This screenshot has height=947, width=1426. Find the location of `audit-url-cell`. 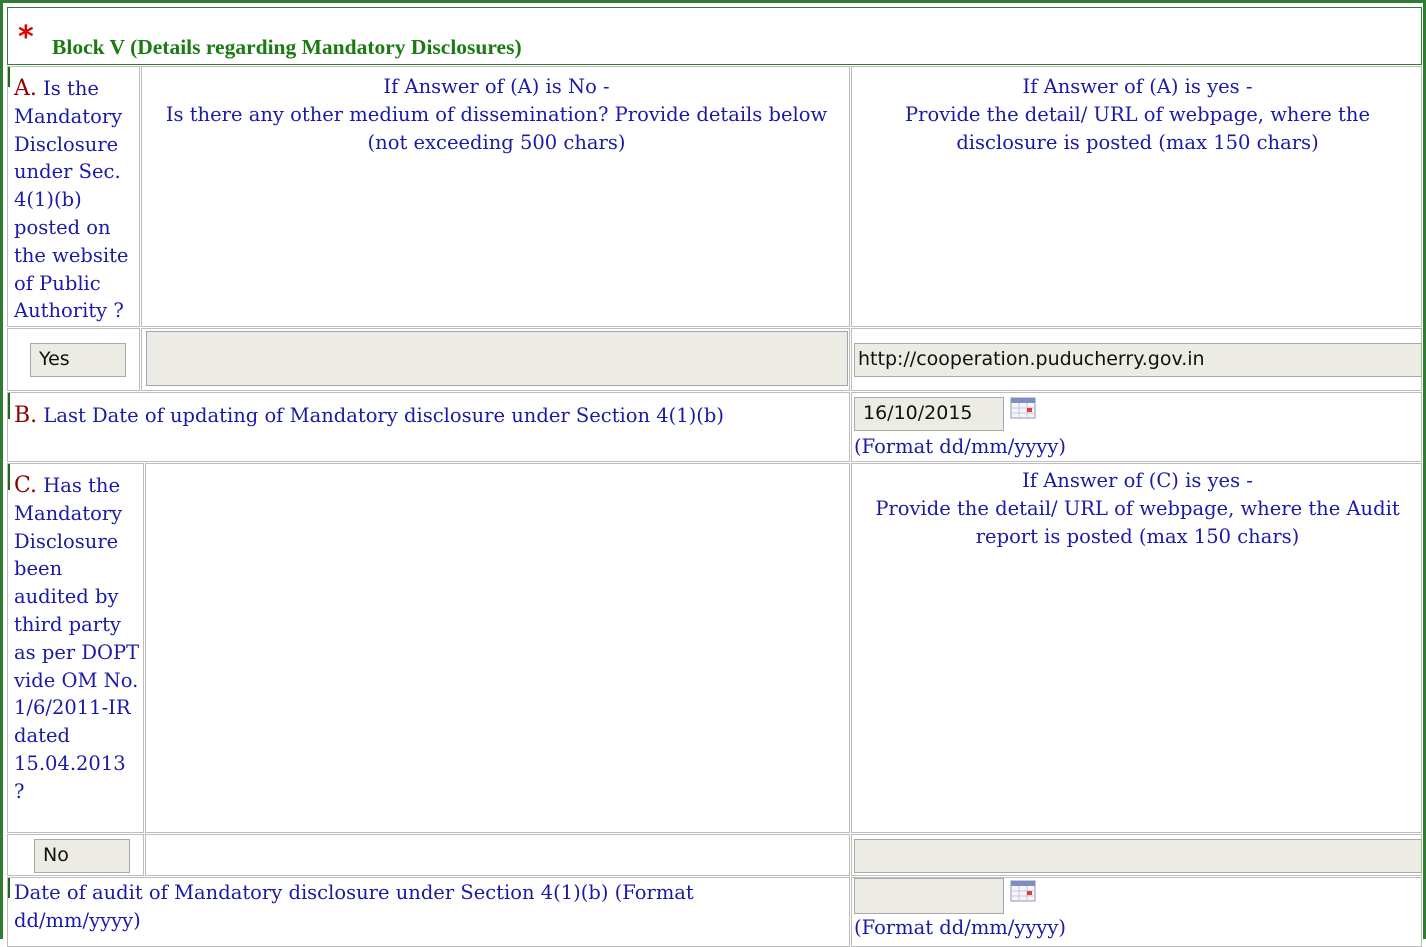

audit-url-cell is located at coordinates (1136, 855).